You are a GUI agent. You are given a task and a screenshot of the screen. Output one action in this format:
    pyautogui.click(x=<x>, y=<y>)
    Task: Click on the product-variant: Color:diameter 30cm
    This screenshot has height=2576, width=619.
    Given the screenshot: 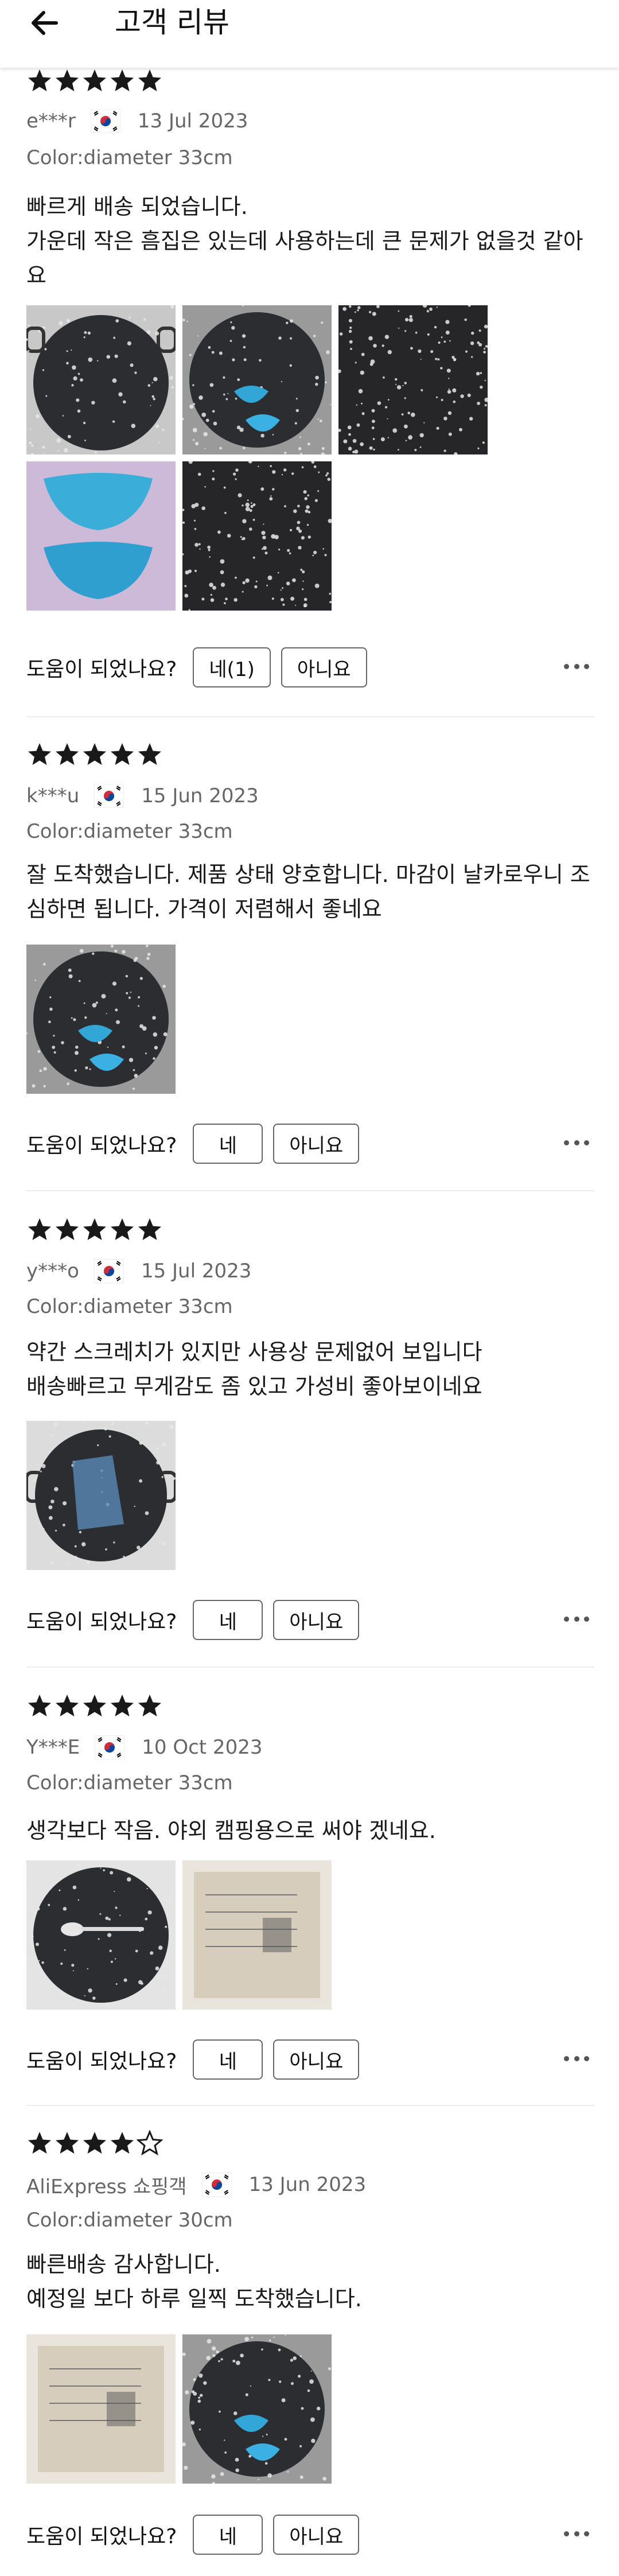 What is the action you would take?
    pyautogui.click(x=129, y=2220)
    